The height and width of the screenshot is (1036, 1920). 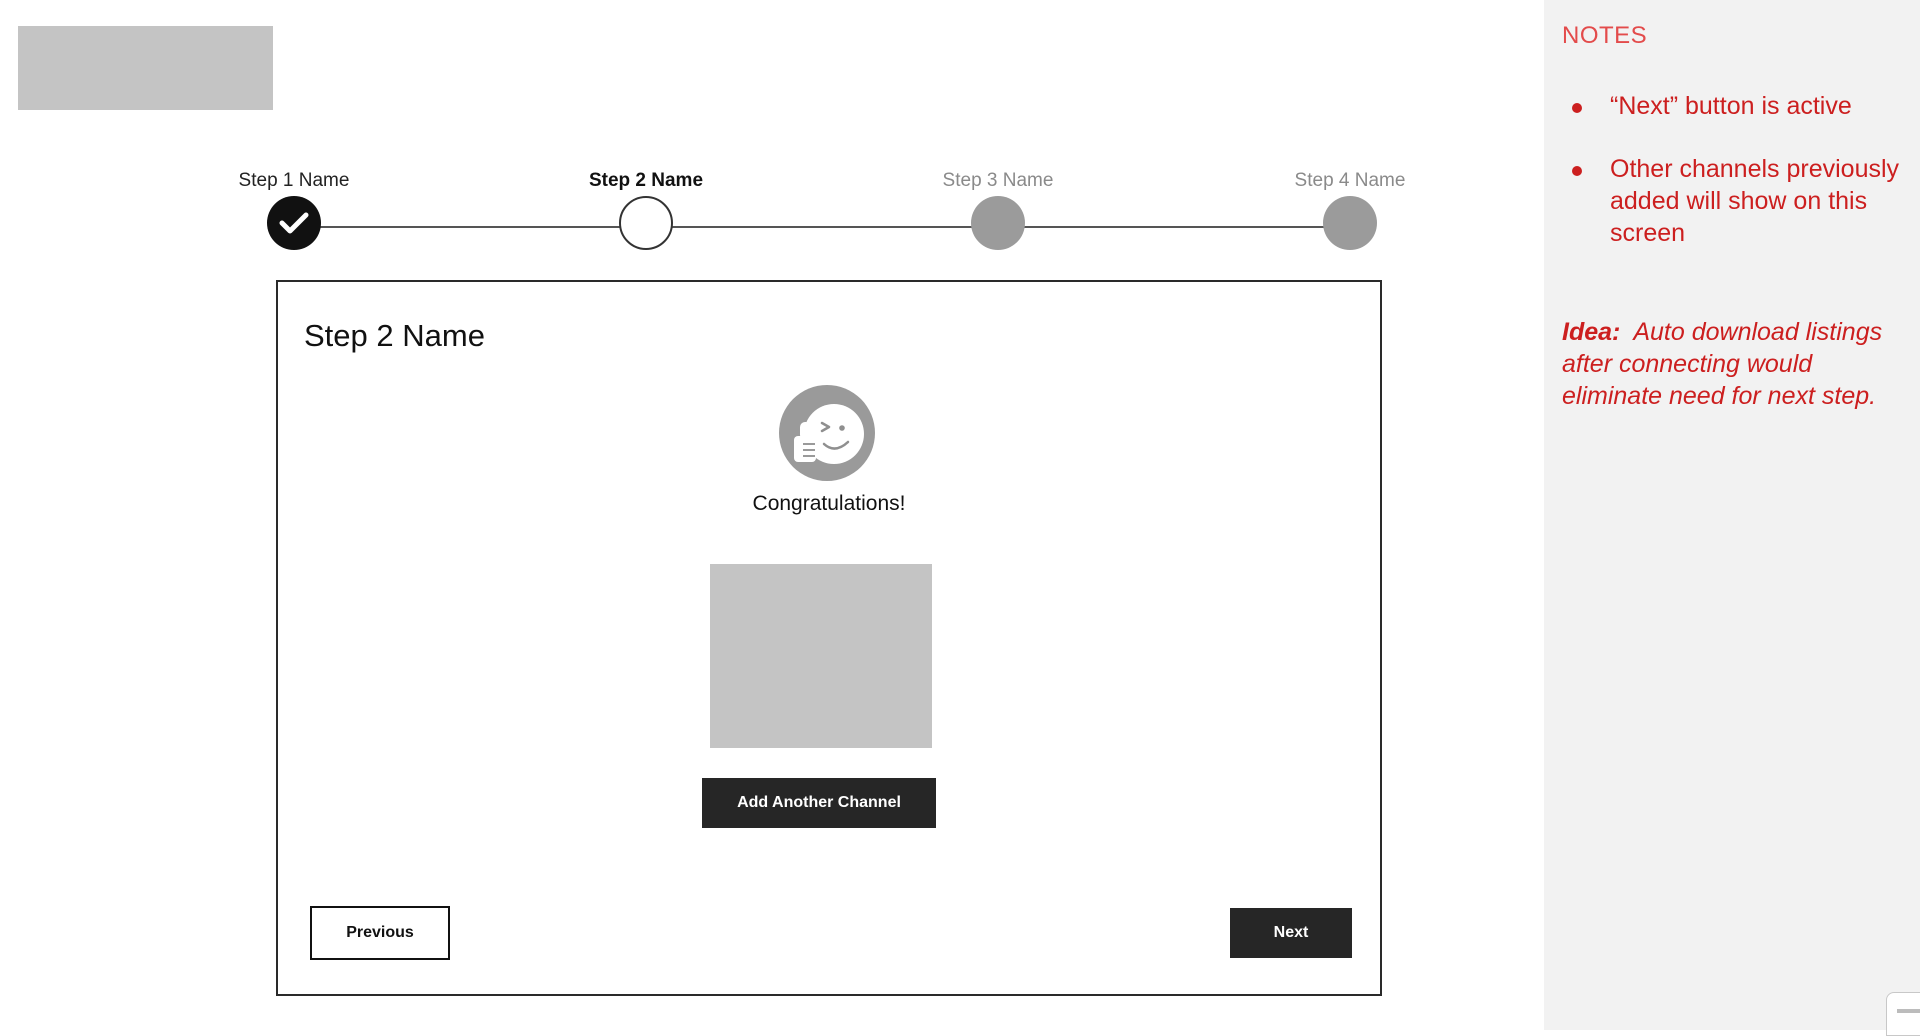 I want to click on note-item: “Next” button is active, so click(x=1732, y=106).